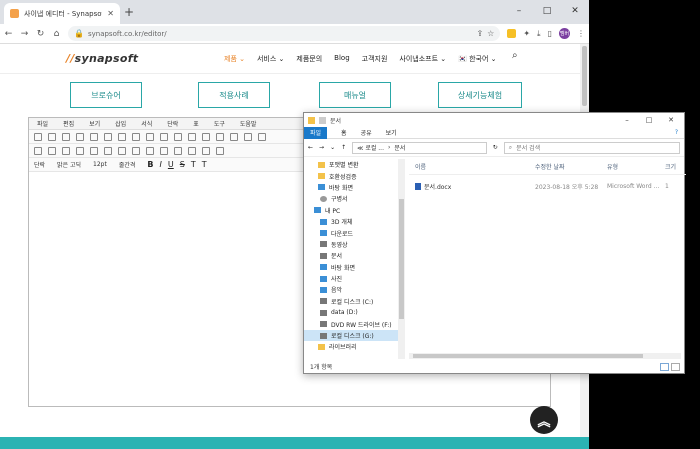  I want to click on menu-help: 도움말, so click(248, 123).